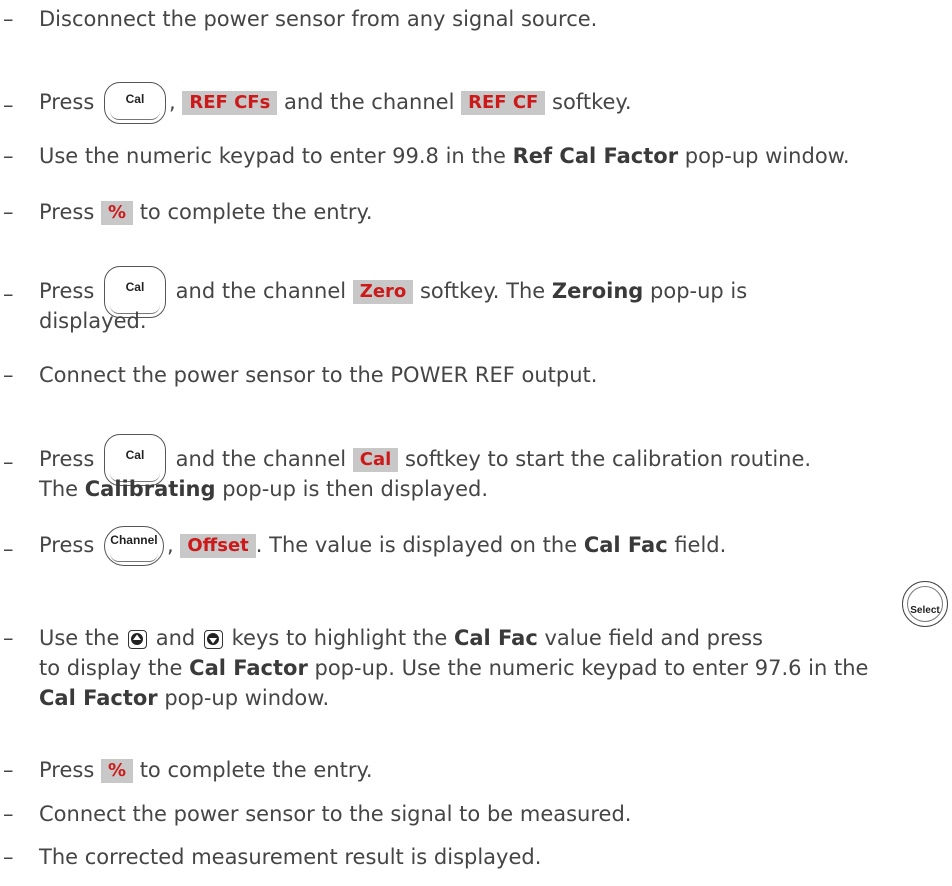 The width and height of the screenshot is (952, 886). Describe the element at coordinates (230, 103) in the screenshot. I see `ref-cfs-softkey: REF CFs` at that location.